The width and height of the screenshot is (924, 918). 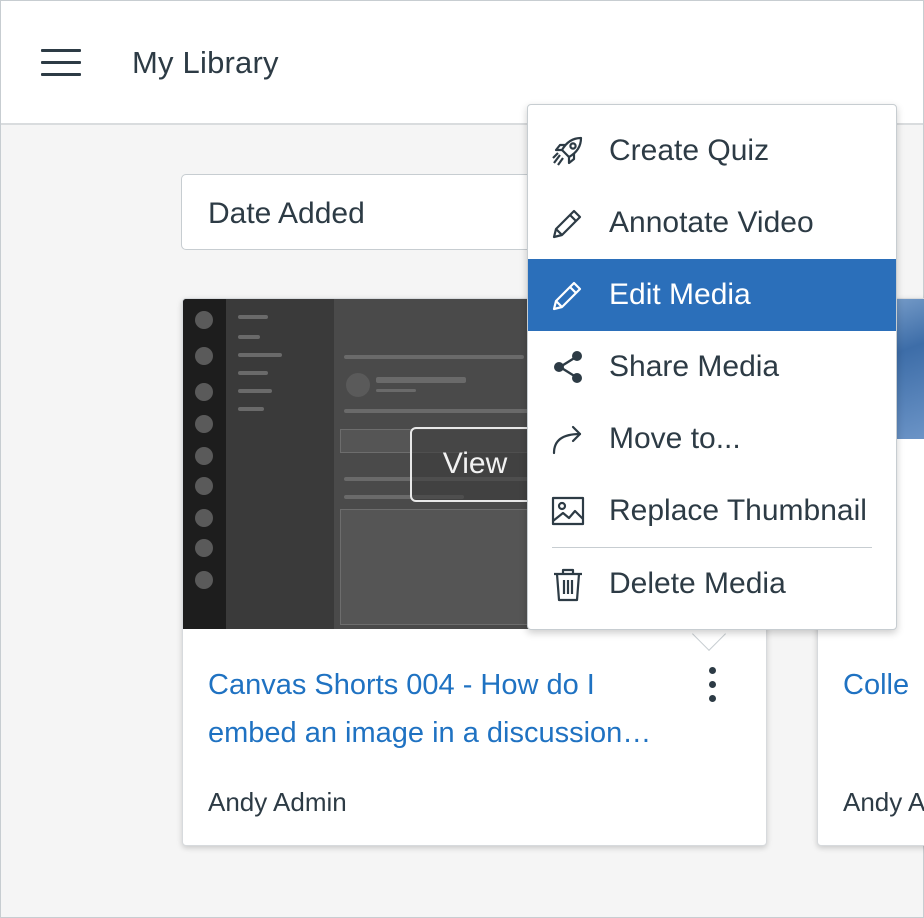 I want to click on sort-select: Date Added, so click(x=371, y=212).